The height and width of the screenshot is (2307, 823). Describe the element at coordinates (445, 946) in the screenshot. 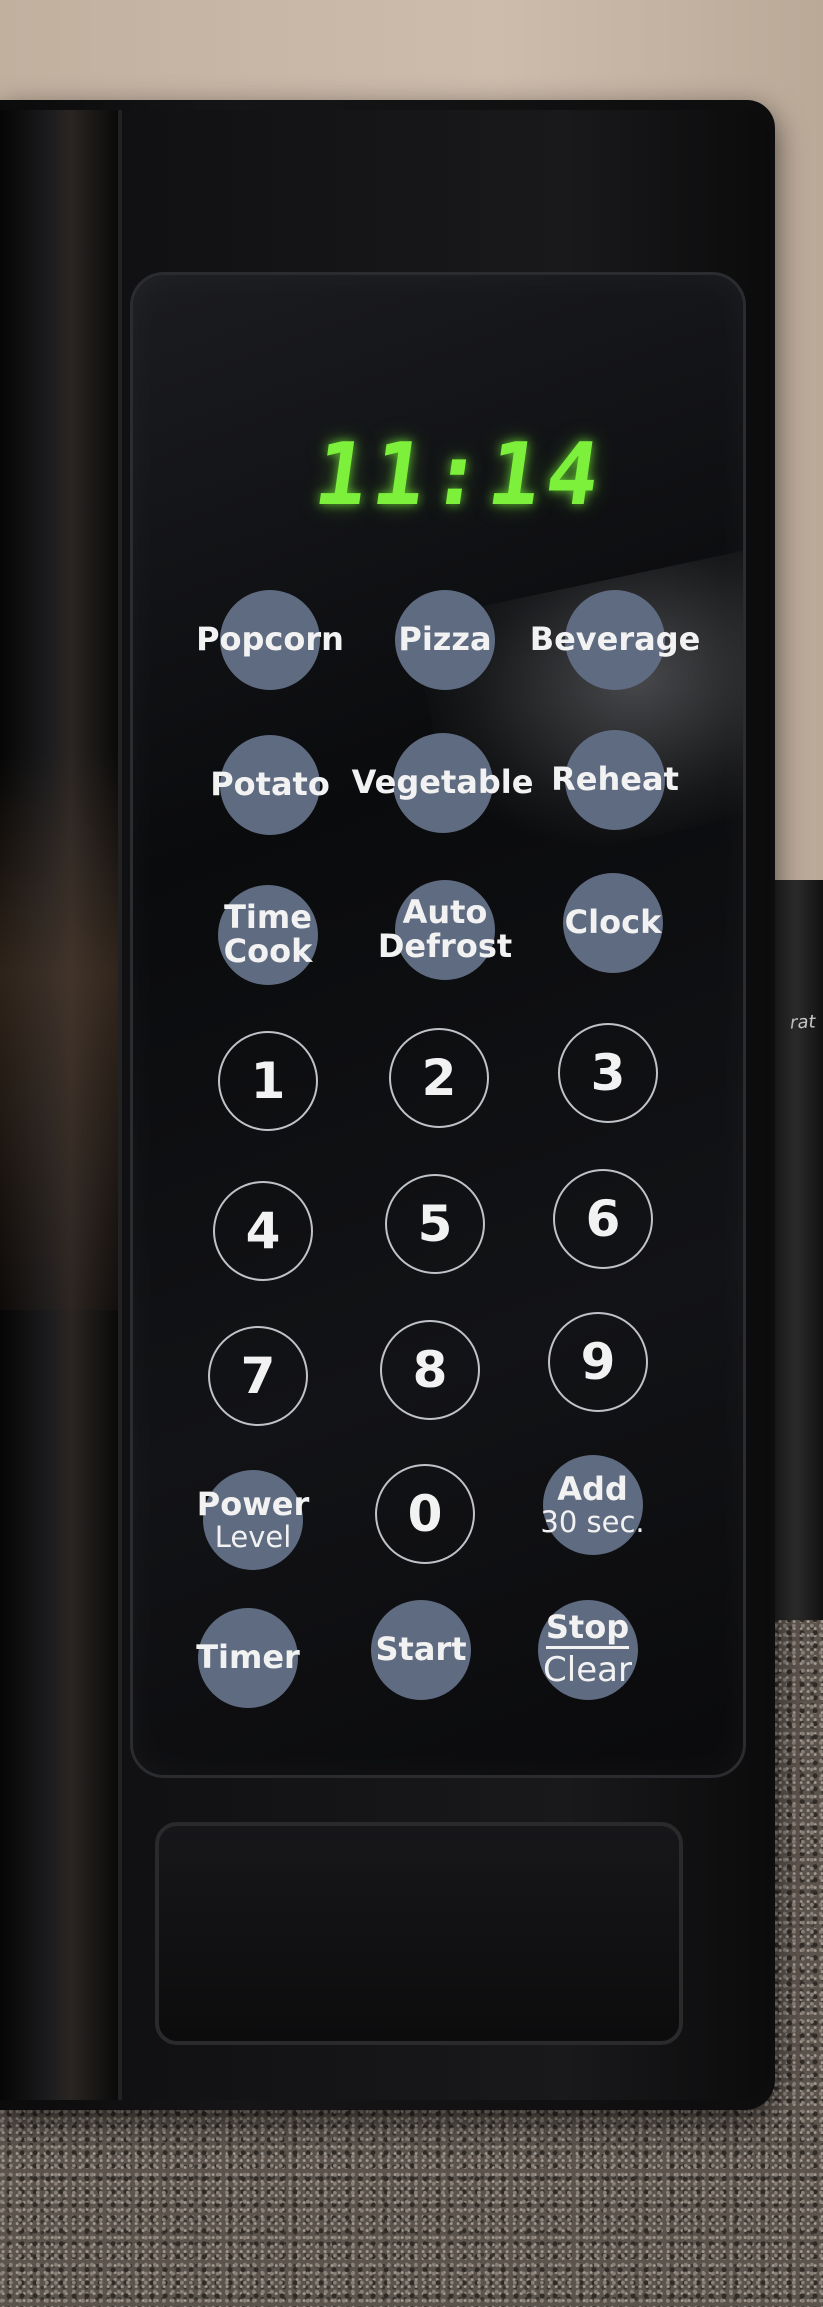

I see `auto-defrost-line2: Defrost` at that location.